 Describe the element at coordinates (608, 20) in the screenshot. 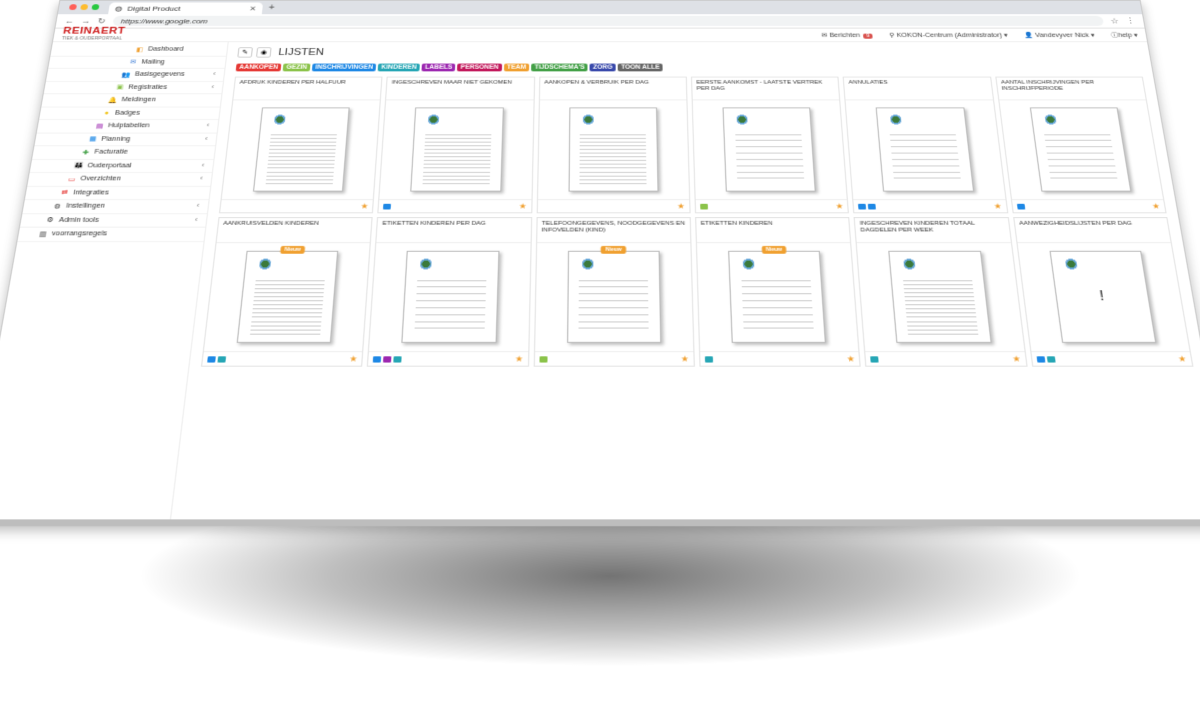

I see `url-input: https://www.google.com` at that location.